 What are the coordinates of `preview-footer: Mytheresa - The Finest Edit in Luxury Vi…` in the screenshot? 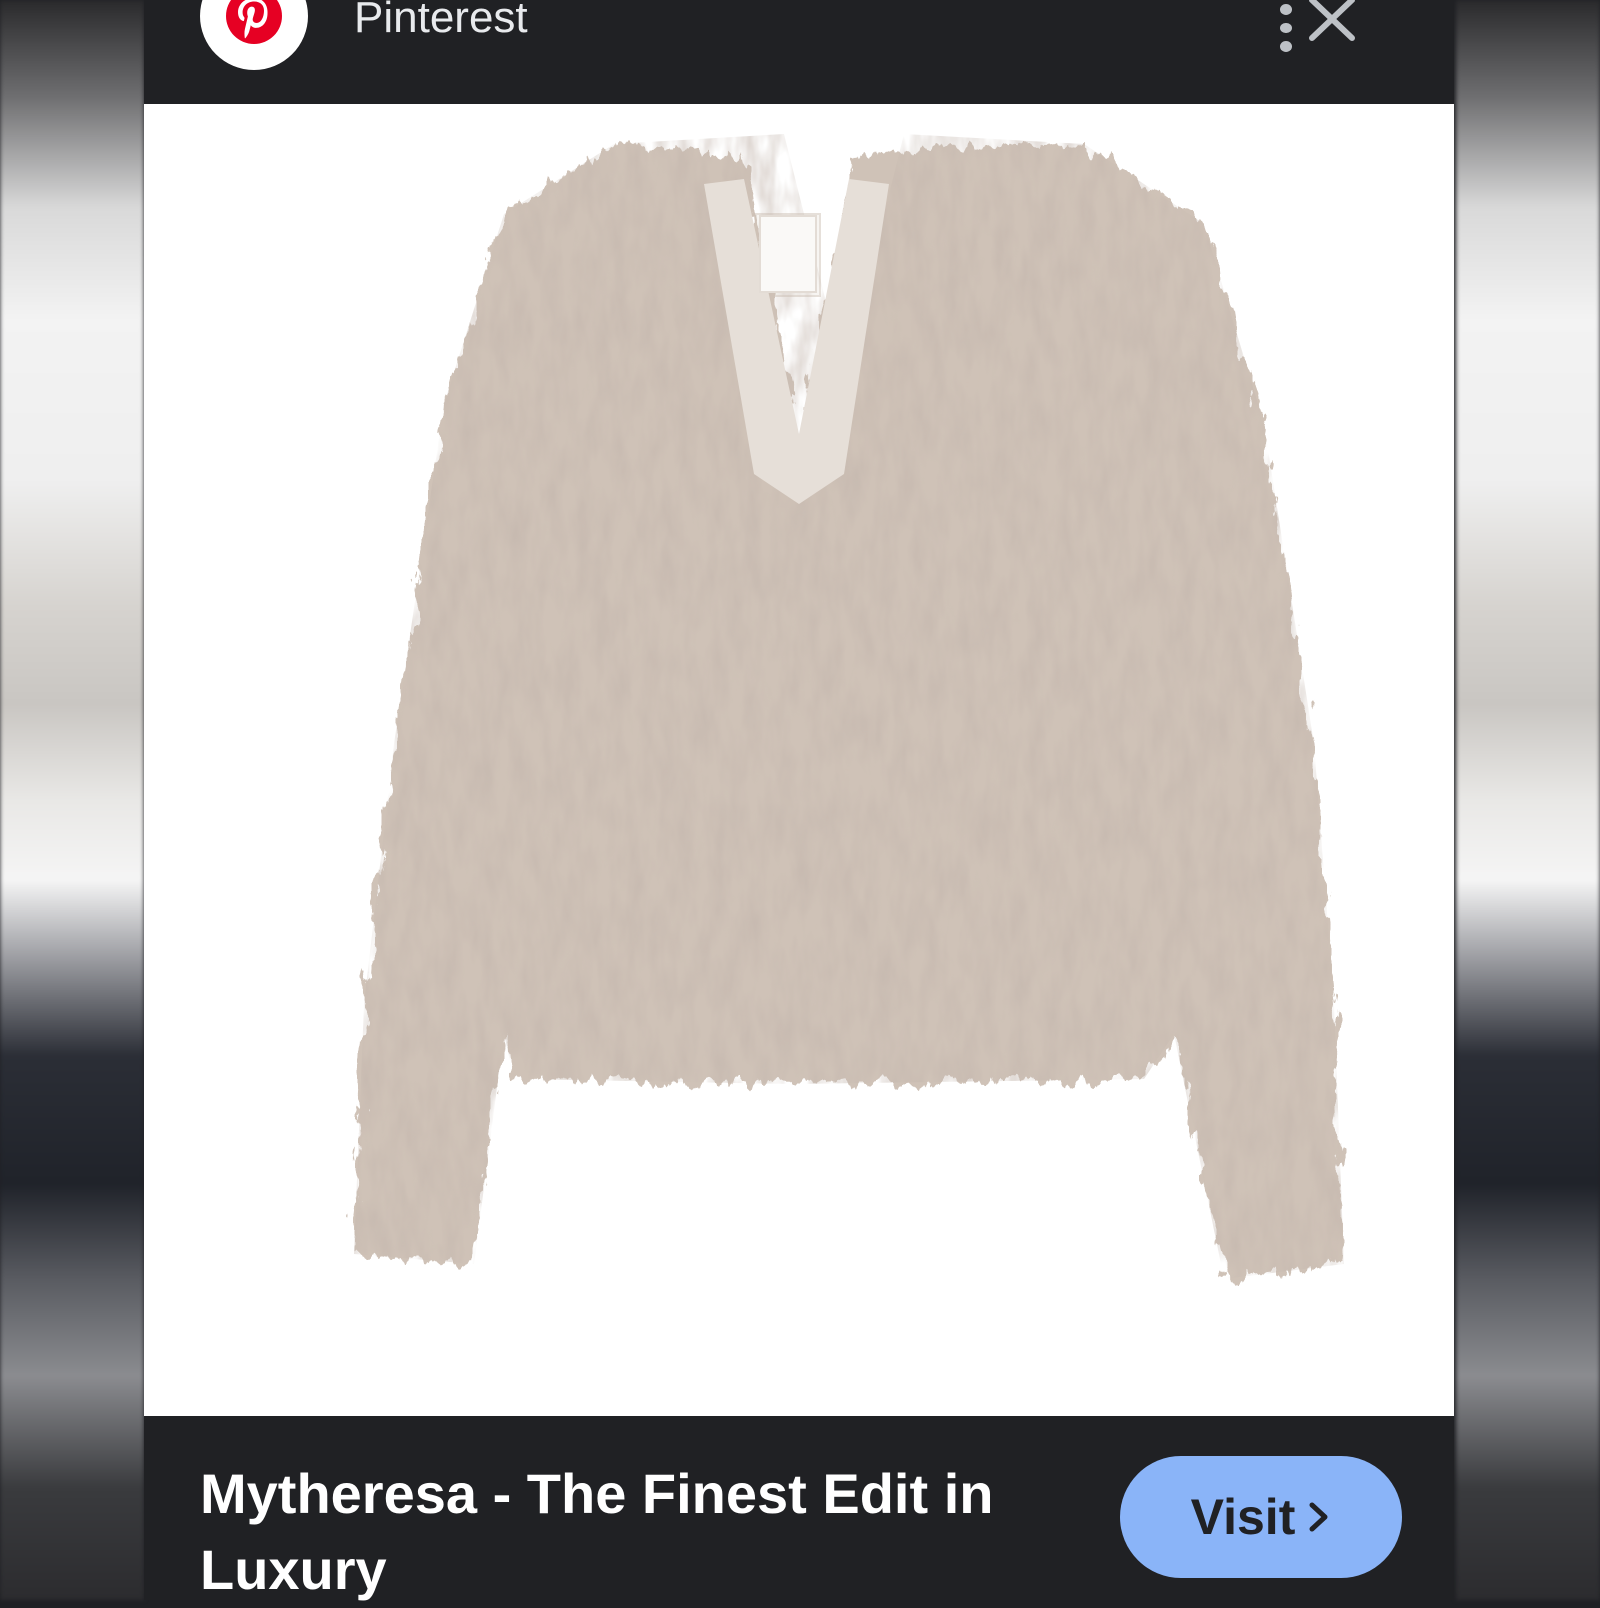 It's located at (799, 1508).